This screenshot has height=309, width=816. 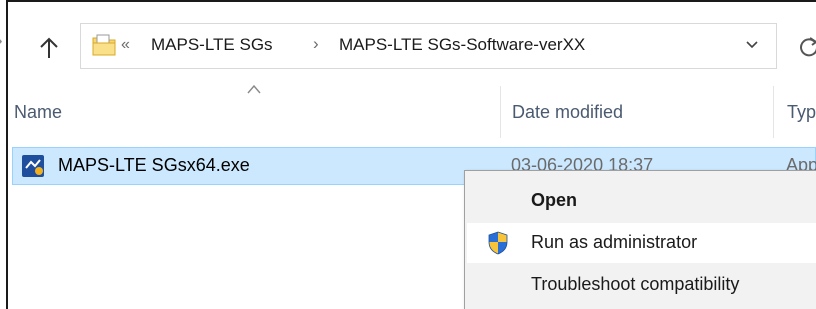 What do you see at coordinates (807, 46) in the screenshot?
I see `refresh-icon` at bounding box center [807, 46].